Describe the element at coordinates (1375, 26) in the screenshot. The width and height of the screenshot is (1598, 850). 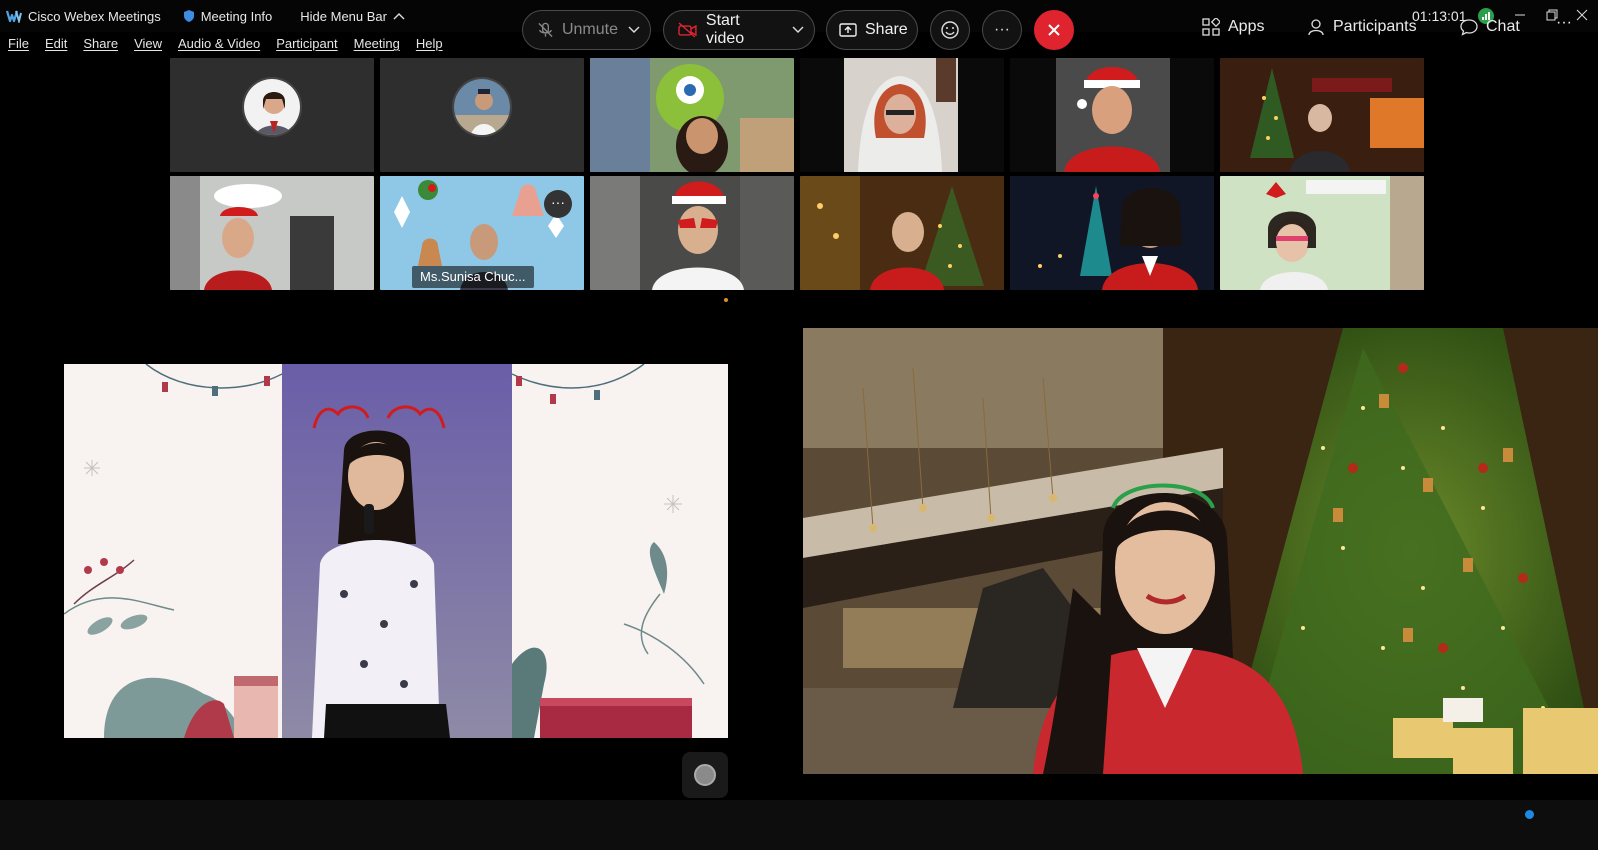
I see `participants-label: Participants` at that location.